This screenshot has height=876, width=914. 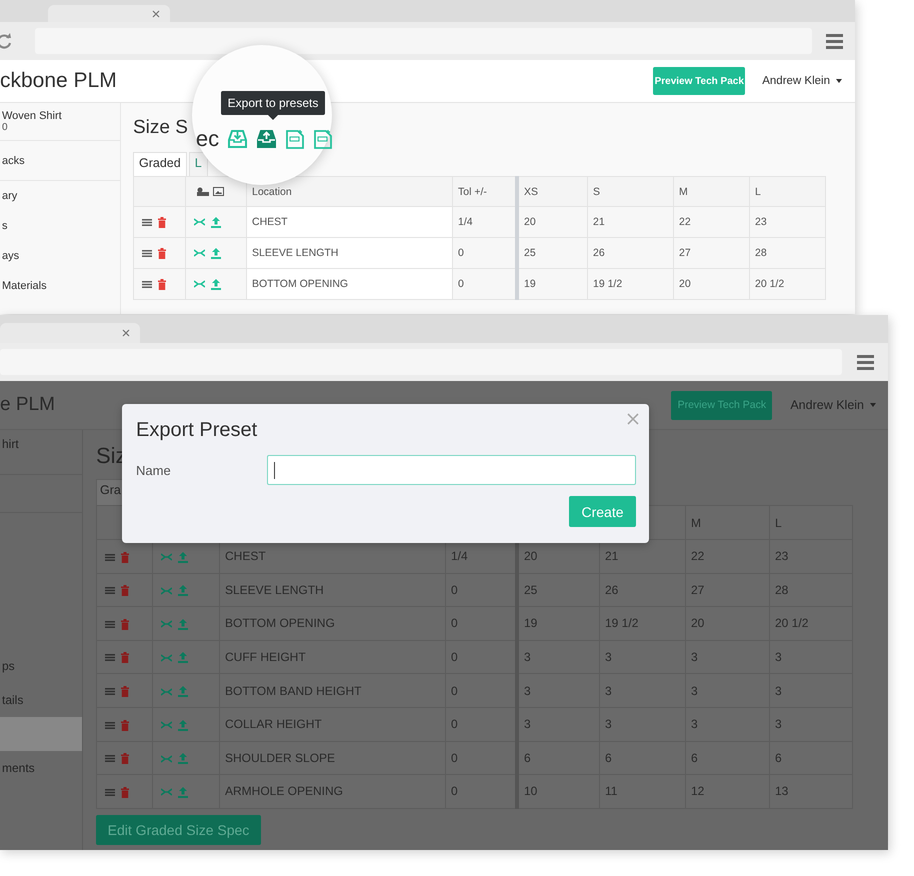 What do you see at coordinates (6, 41) in the screenshot?
I see `reload-icon` at bounding box center [6, 41].